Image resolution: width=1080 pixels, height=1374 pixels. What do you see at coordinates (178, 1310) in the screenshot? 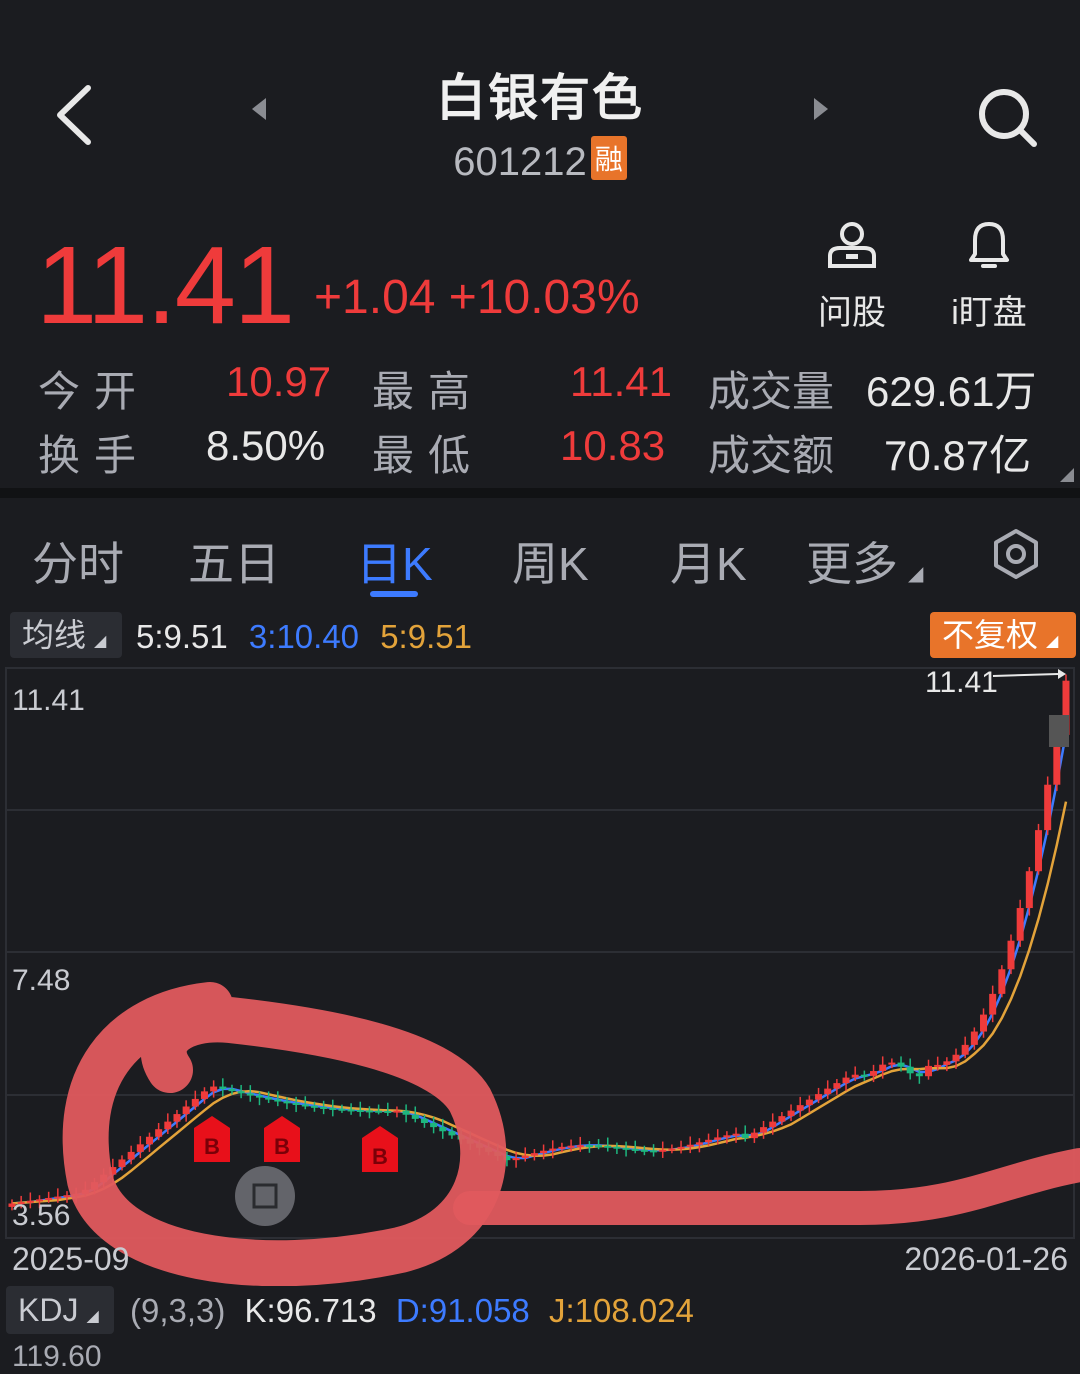
I see `kdj-params: (9,3,3)` at bounding box center [178, 1310].